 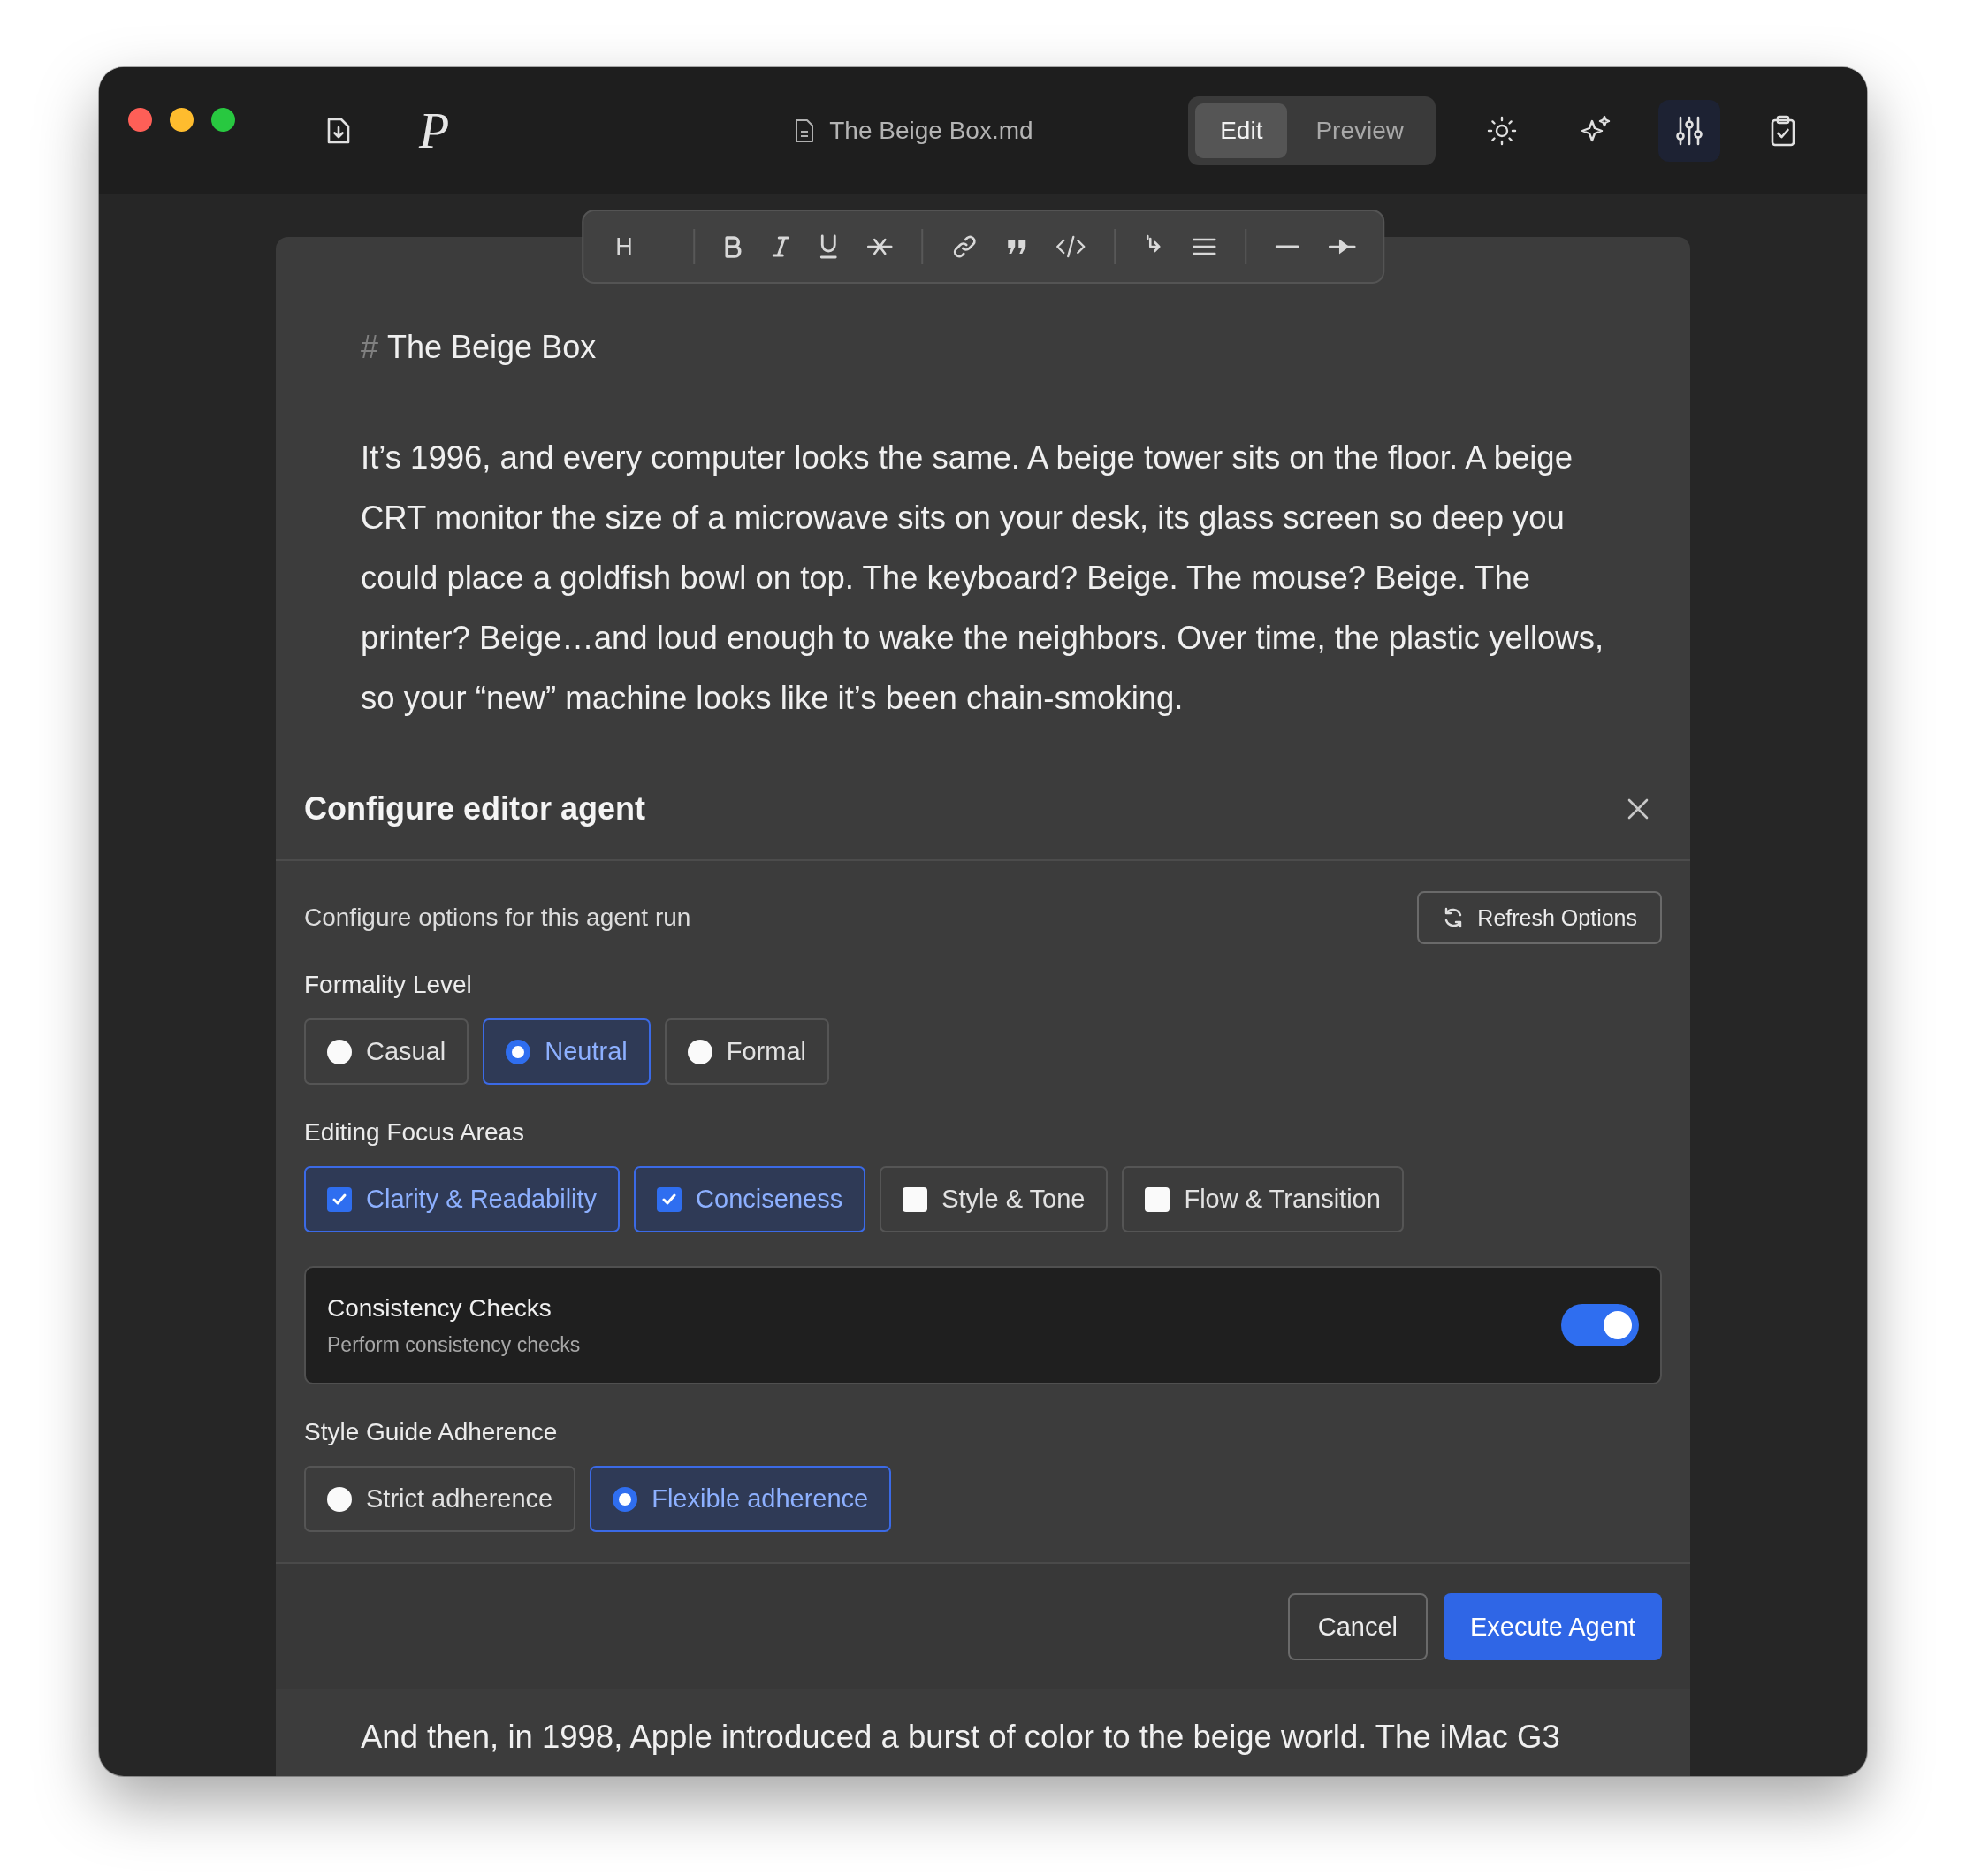 I want to click on radio-option: Casual, so click(x=386, y=1051).